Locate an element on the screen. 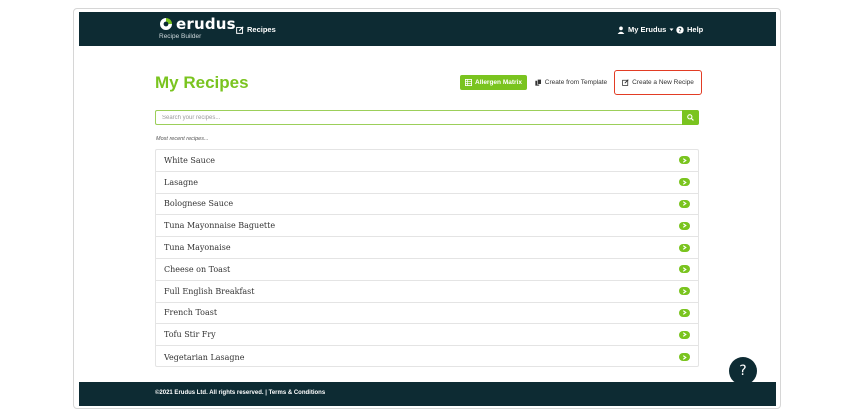 This screenshot has height=412, width=858. recipe-name: Full English Breakfast is located at coordinates (209, 291).